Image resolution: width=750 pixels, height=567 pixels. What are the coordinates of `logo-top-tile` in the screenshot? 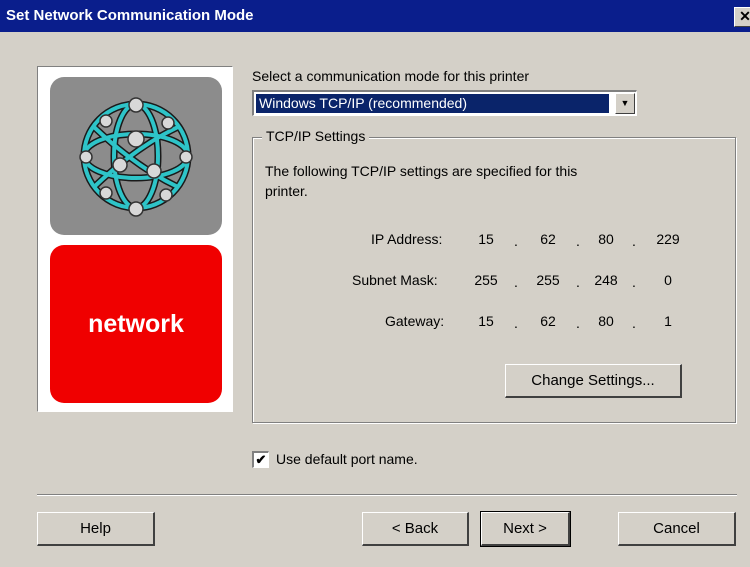 It's located at (136, 156).